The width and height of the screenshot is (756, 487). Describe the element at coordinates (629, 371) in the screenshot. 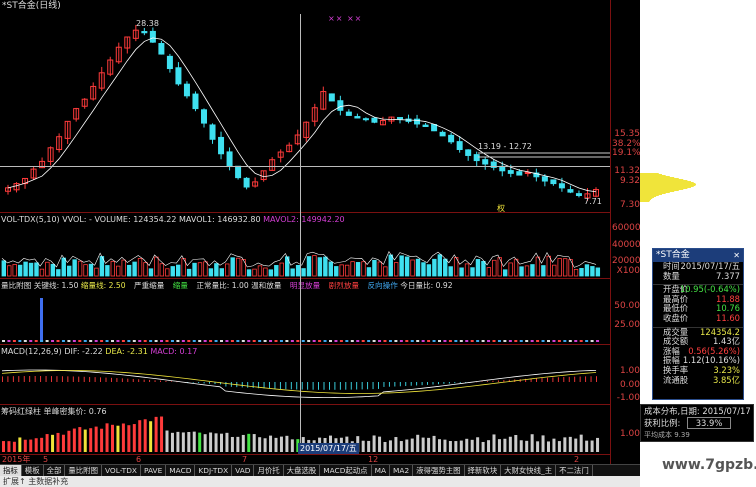

I see `macd-axis-label: 1.00` at that location.